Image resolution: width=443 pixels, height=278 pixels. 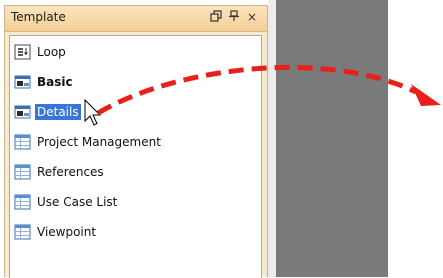 I want to click on loop-template-icon, so click(x=23, y=52).